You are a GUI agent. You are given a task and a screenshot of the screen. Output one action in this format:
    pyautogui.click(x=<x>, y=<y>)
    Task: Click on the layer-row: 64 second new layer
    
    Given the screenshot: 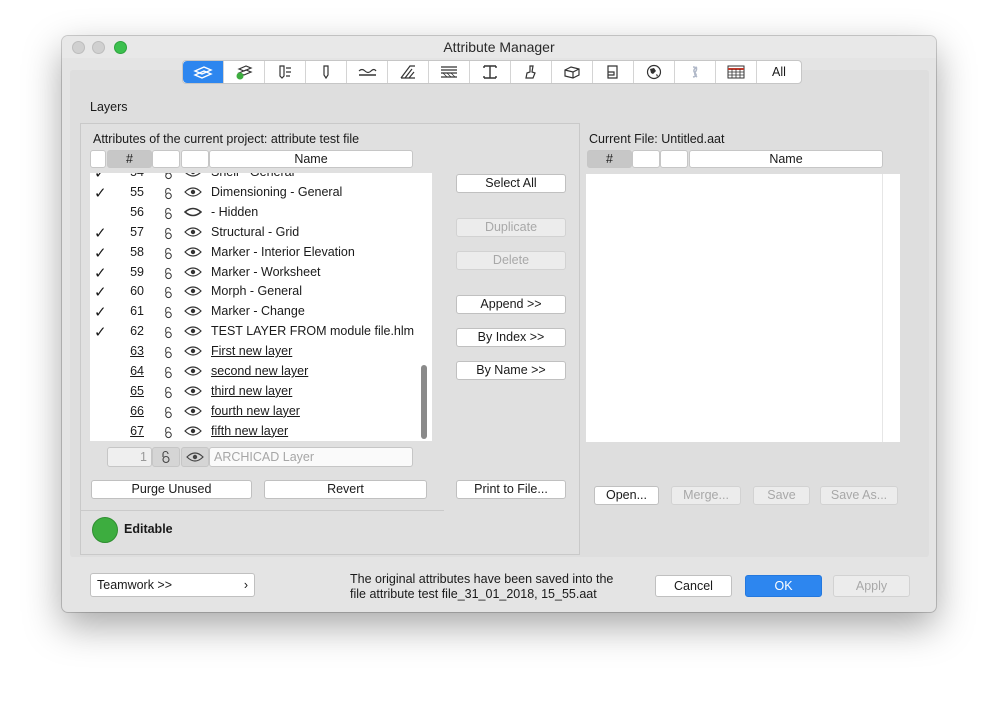 What is the action you would take?
    pyautogui.click(x=261, y=372)
    